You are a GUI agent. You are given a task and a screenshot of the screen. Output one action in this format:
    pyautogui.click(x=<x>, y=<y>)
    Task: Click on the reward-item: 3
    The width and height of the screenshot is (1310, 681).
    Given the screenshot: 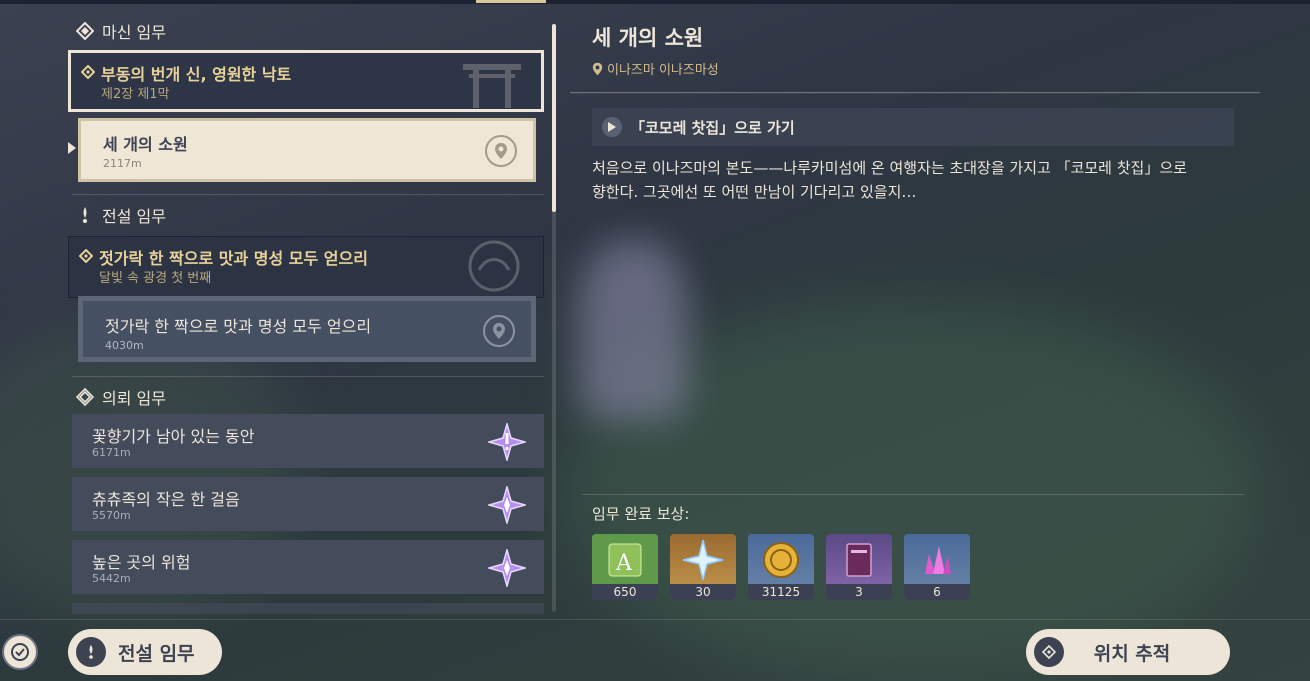 What is the action you would take?
    pyautogui.click(x=859, y=567)
    